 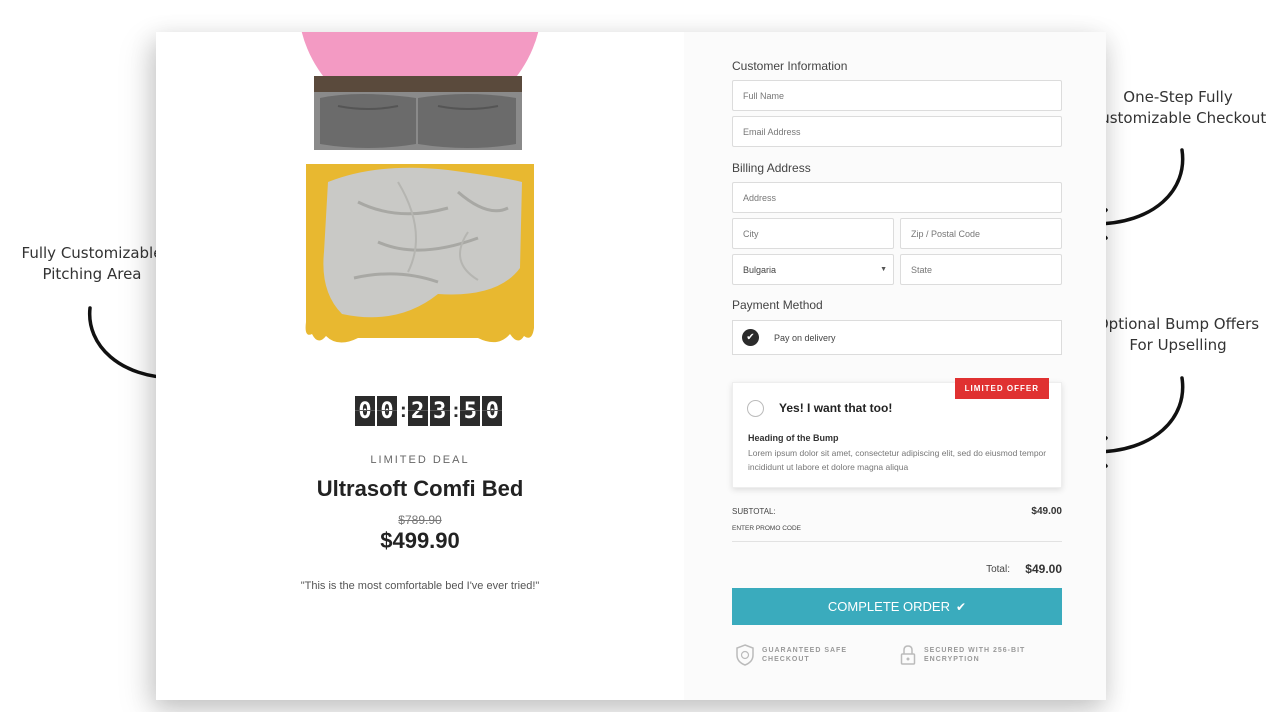 What do you see at coordinates (986, 233) in the screenshot?
I see `zip-input` at bounding box center [986, 233].